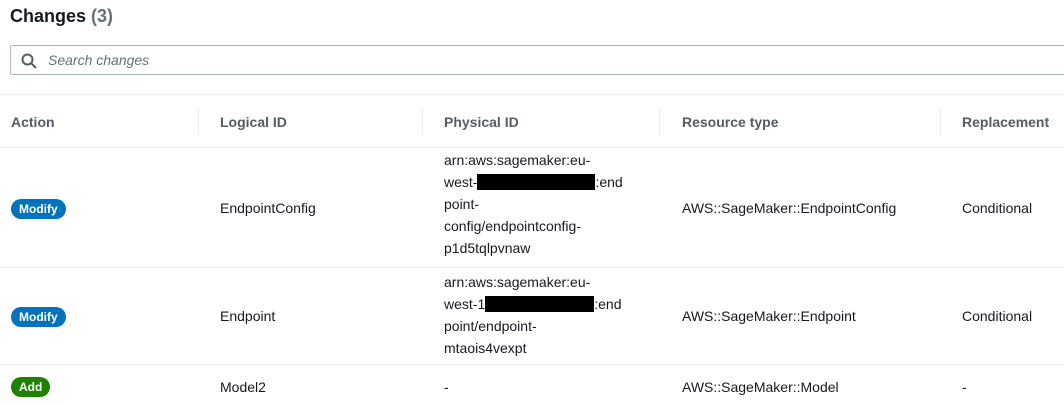 The width and height of the screenshot is (1064, 405). What do you see at coordinates (532, 385) in the screenshot?
I see `table-row: Add Model2 - AWS::SageMaker::Model -` at bounding box center [532, 385].